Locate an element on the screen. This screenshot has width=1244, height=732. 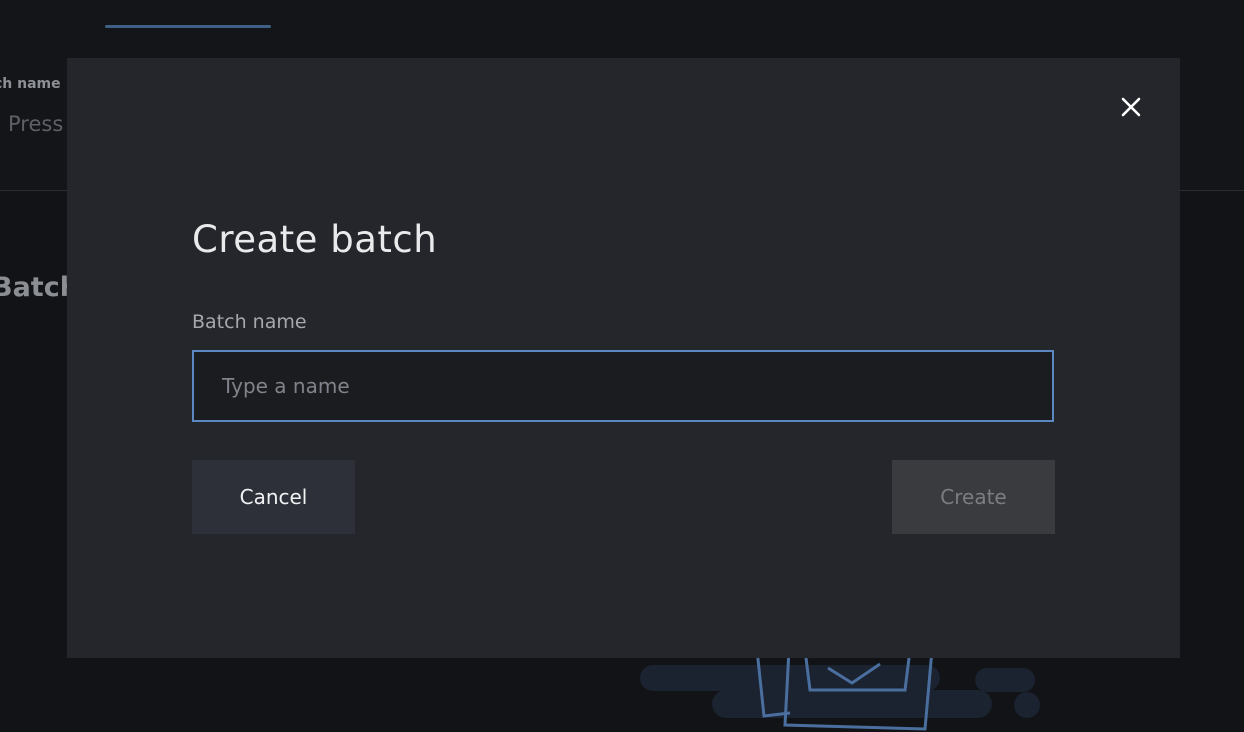
close-button is located at coordinates (1131, 107).